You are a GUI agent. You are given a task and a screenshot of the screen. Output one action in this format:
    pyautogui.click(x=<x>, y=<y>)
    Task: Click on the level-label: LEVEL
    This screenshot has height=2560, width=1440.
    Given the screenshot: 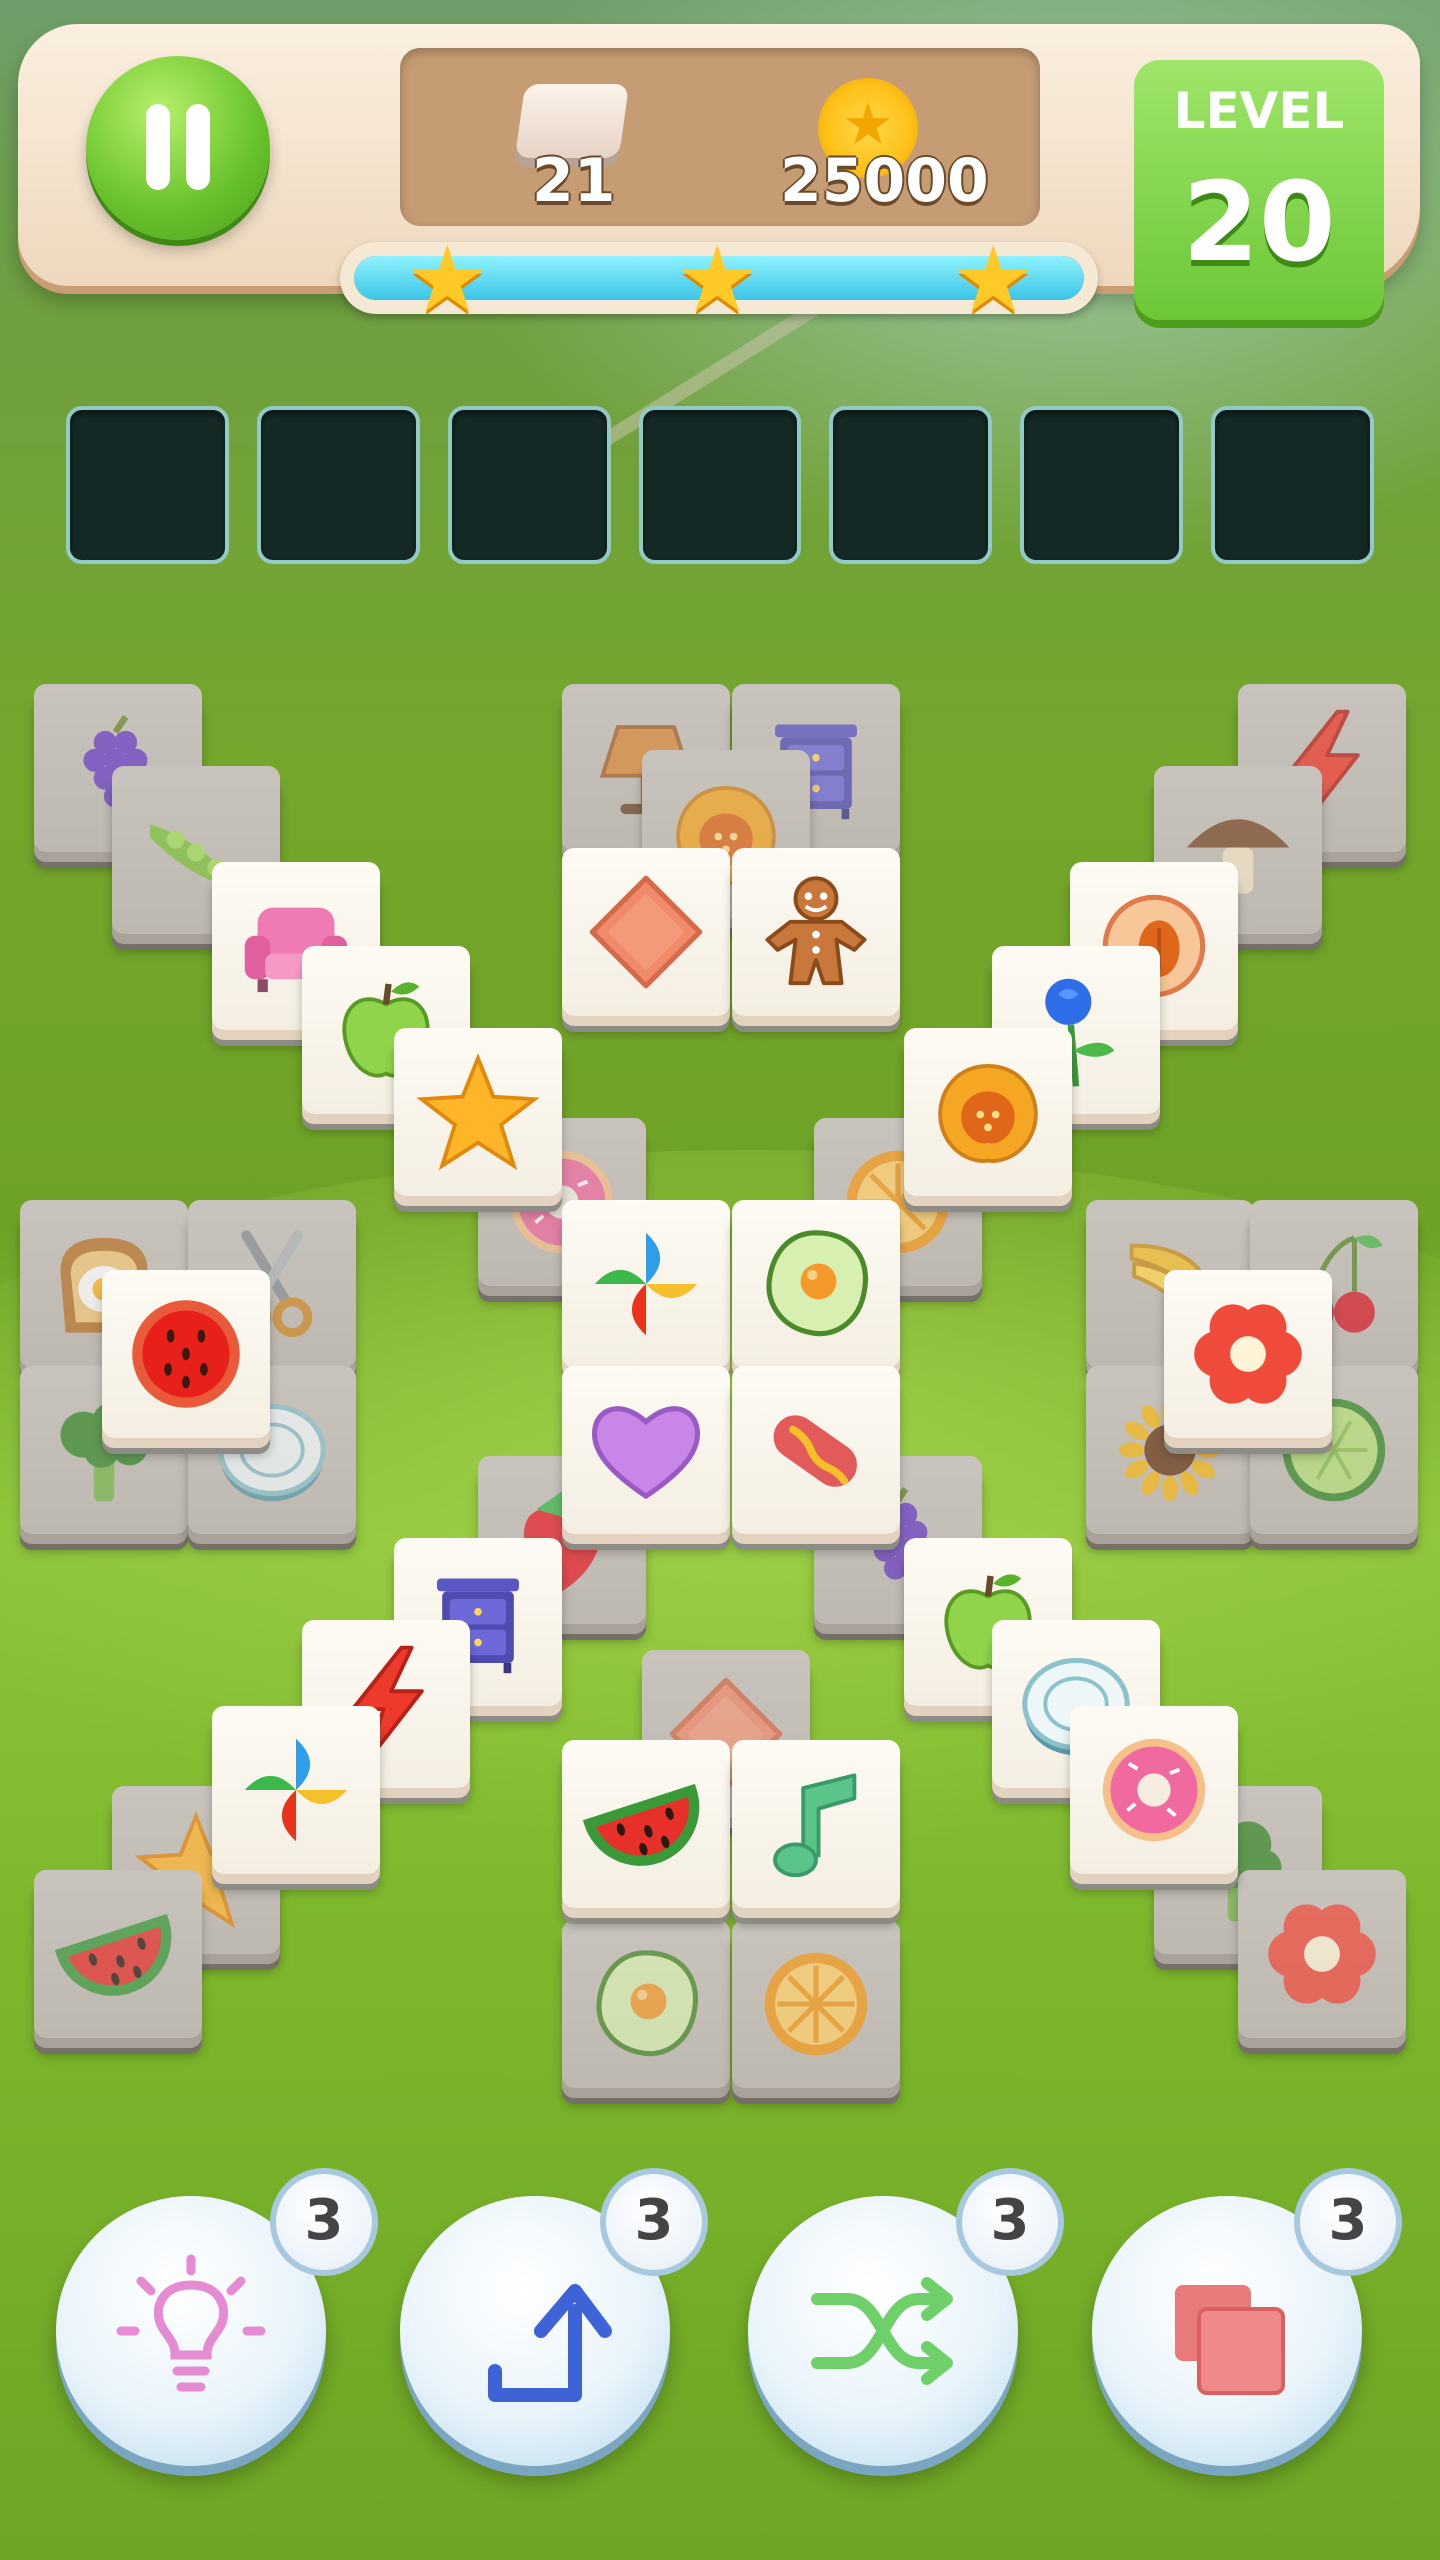 What is the action you would take?
    pyautogui.click(x=1259, y=111)
    